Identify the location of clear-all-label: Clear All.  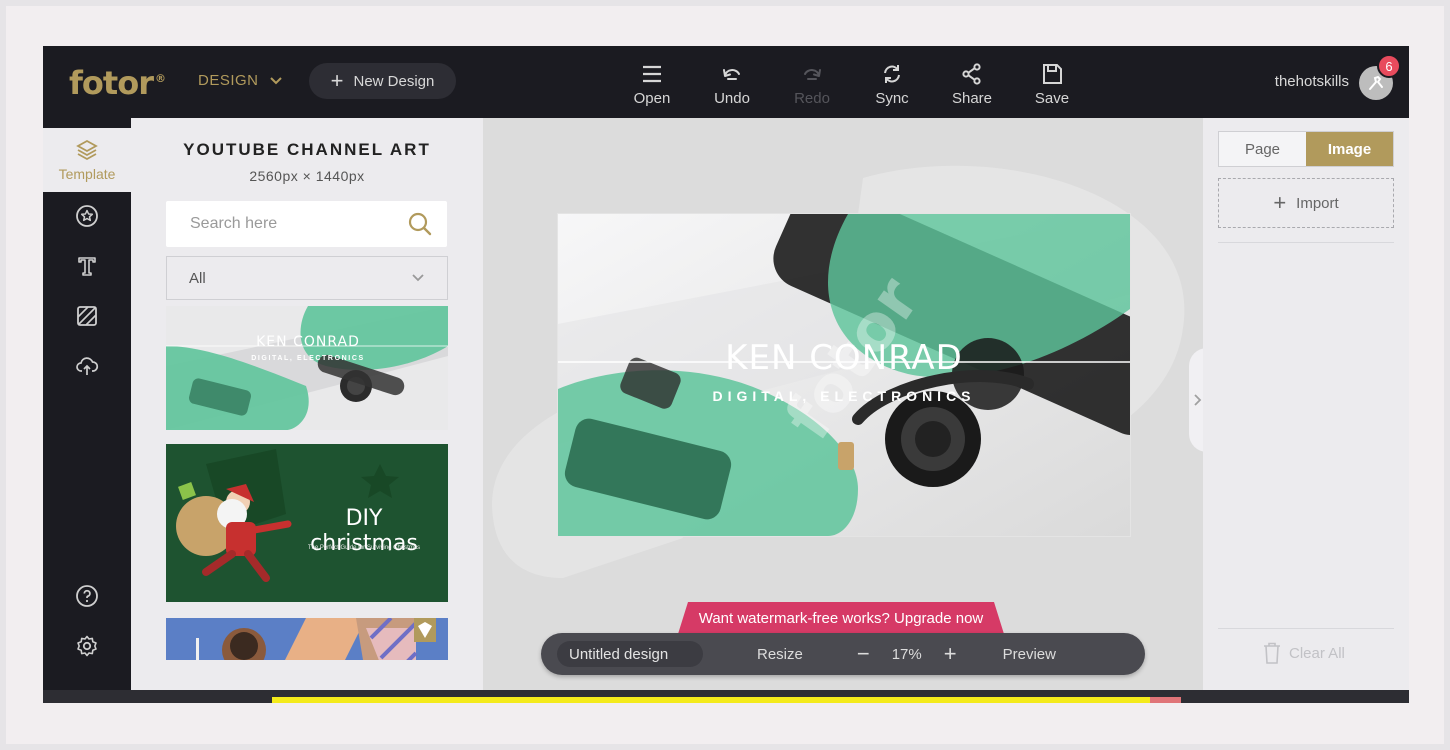
(1317, 653).